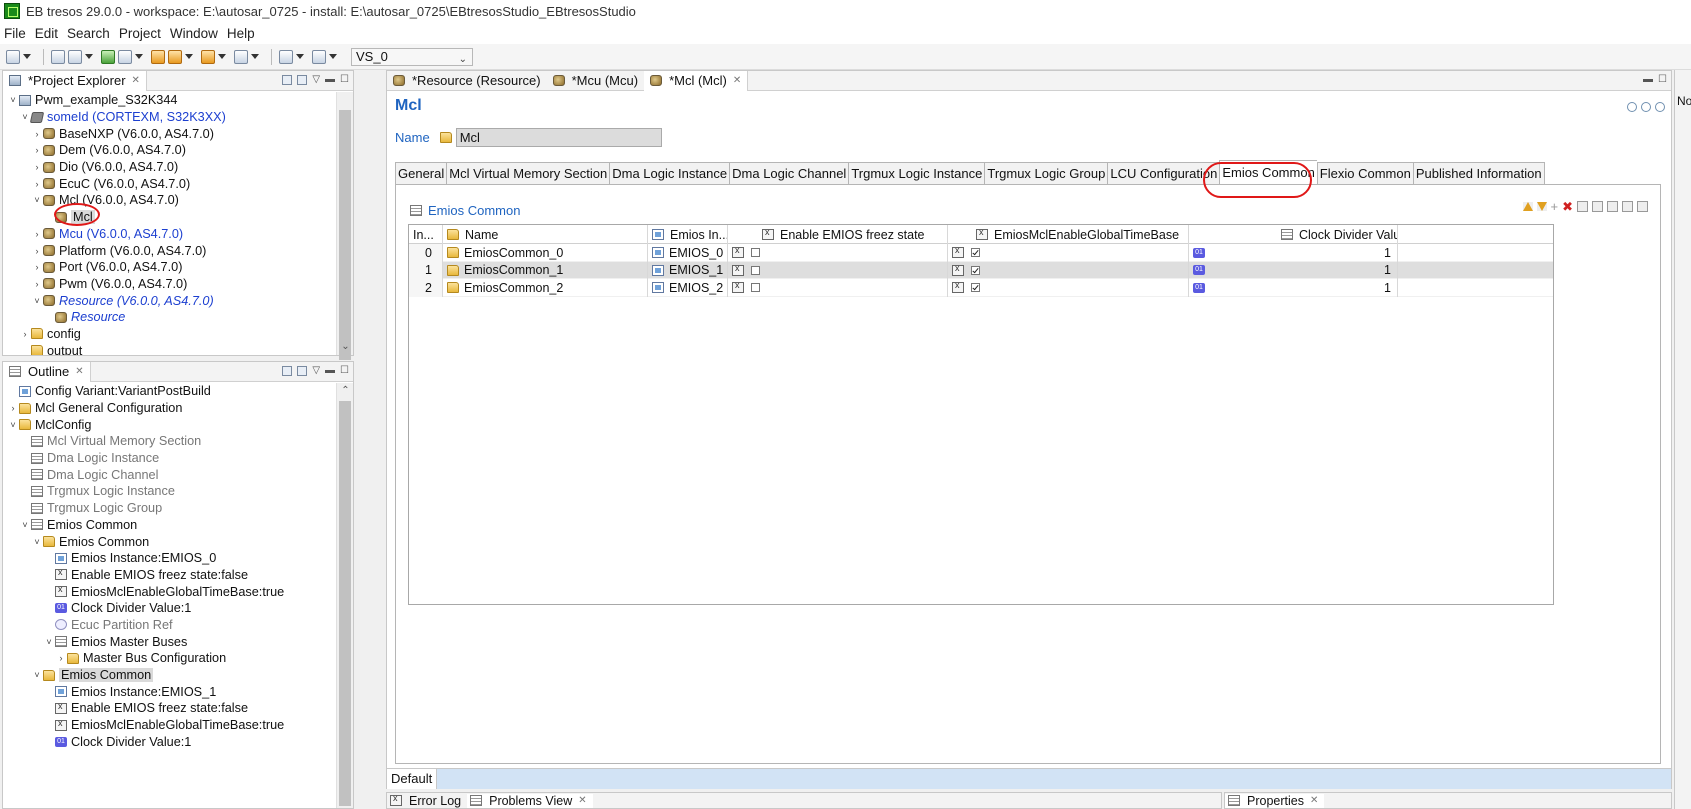  What do you see at coordinates (169, 474) in the screenshot?
I see `tree-item: Dma Logic Channel` at bounding box center [169, 474].